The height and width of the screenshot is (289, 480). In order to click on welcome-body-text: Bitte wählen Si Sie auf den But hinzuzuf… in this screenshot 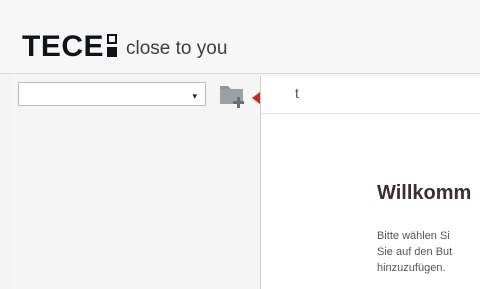, I will do `click(415, 252)`.